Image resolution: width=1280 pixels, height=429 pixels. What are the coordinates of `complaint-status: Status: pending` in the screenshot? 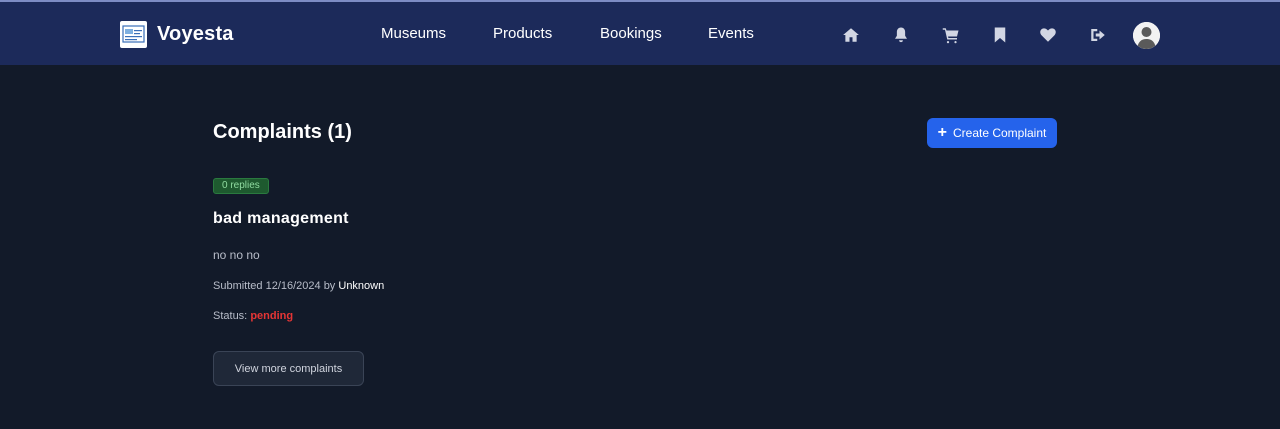 It's located at (253, 316).